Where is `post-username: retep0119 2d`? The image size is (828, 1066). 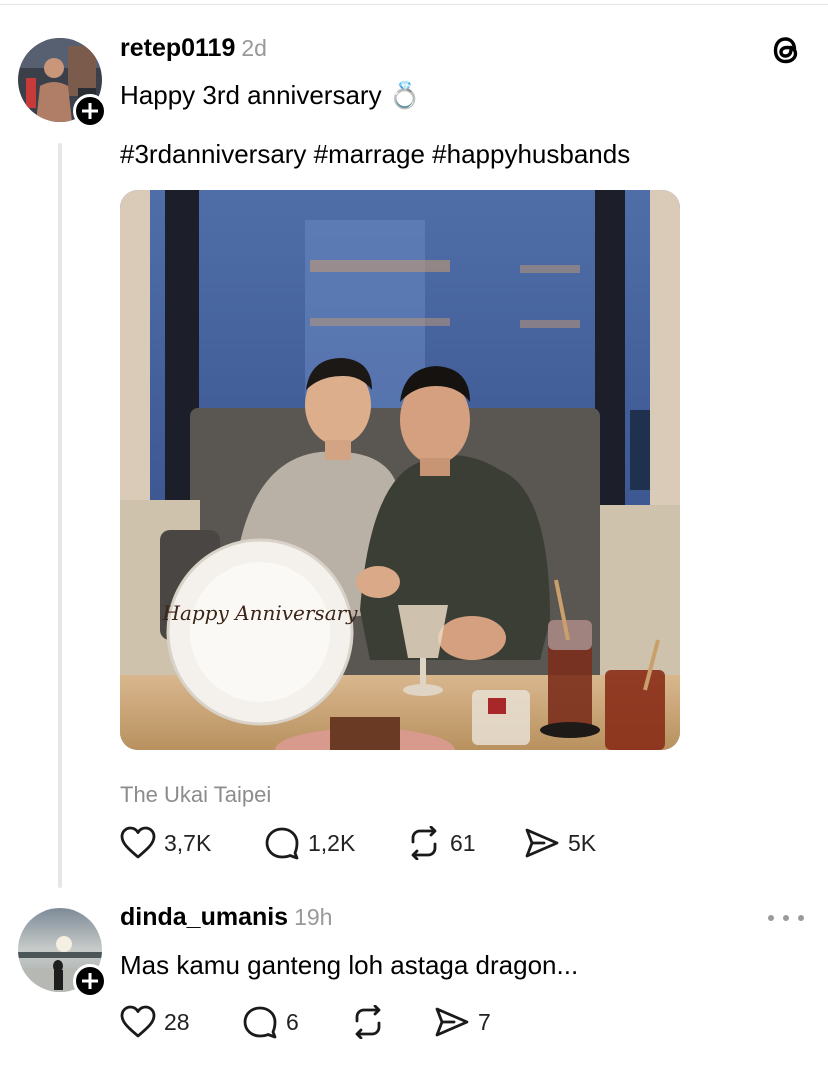 post-username: retep0119 2d is located at coordinates (193, 48).